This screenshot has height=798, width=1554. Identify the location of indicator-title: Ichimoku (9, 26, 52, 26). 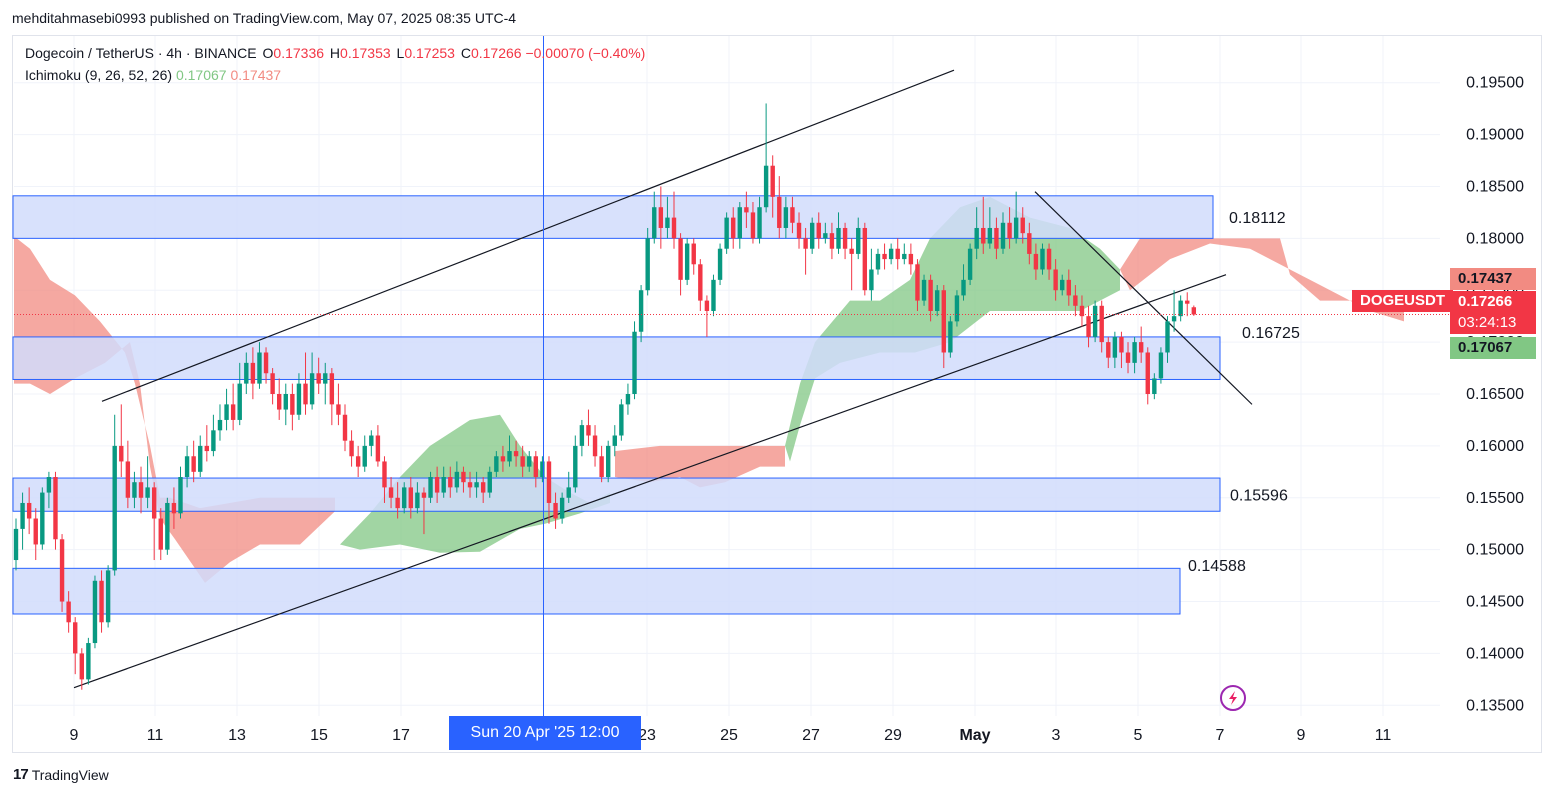
(98, 75).